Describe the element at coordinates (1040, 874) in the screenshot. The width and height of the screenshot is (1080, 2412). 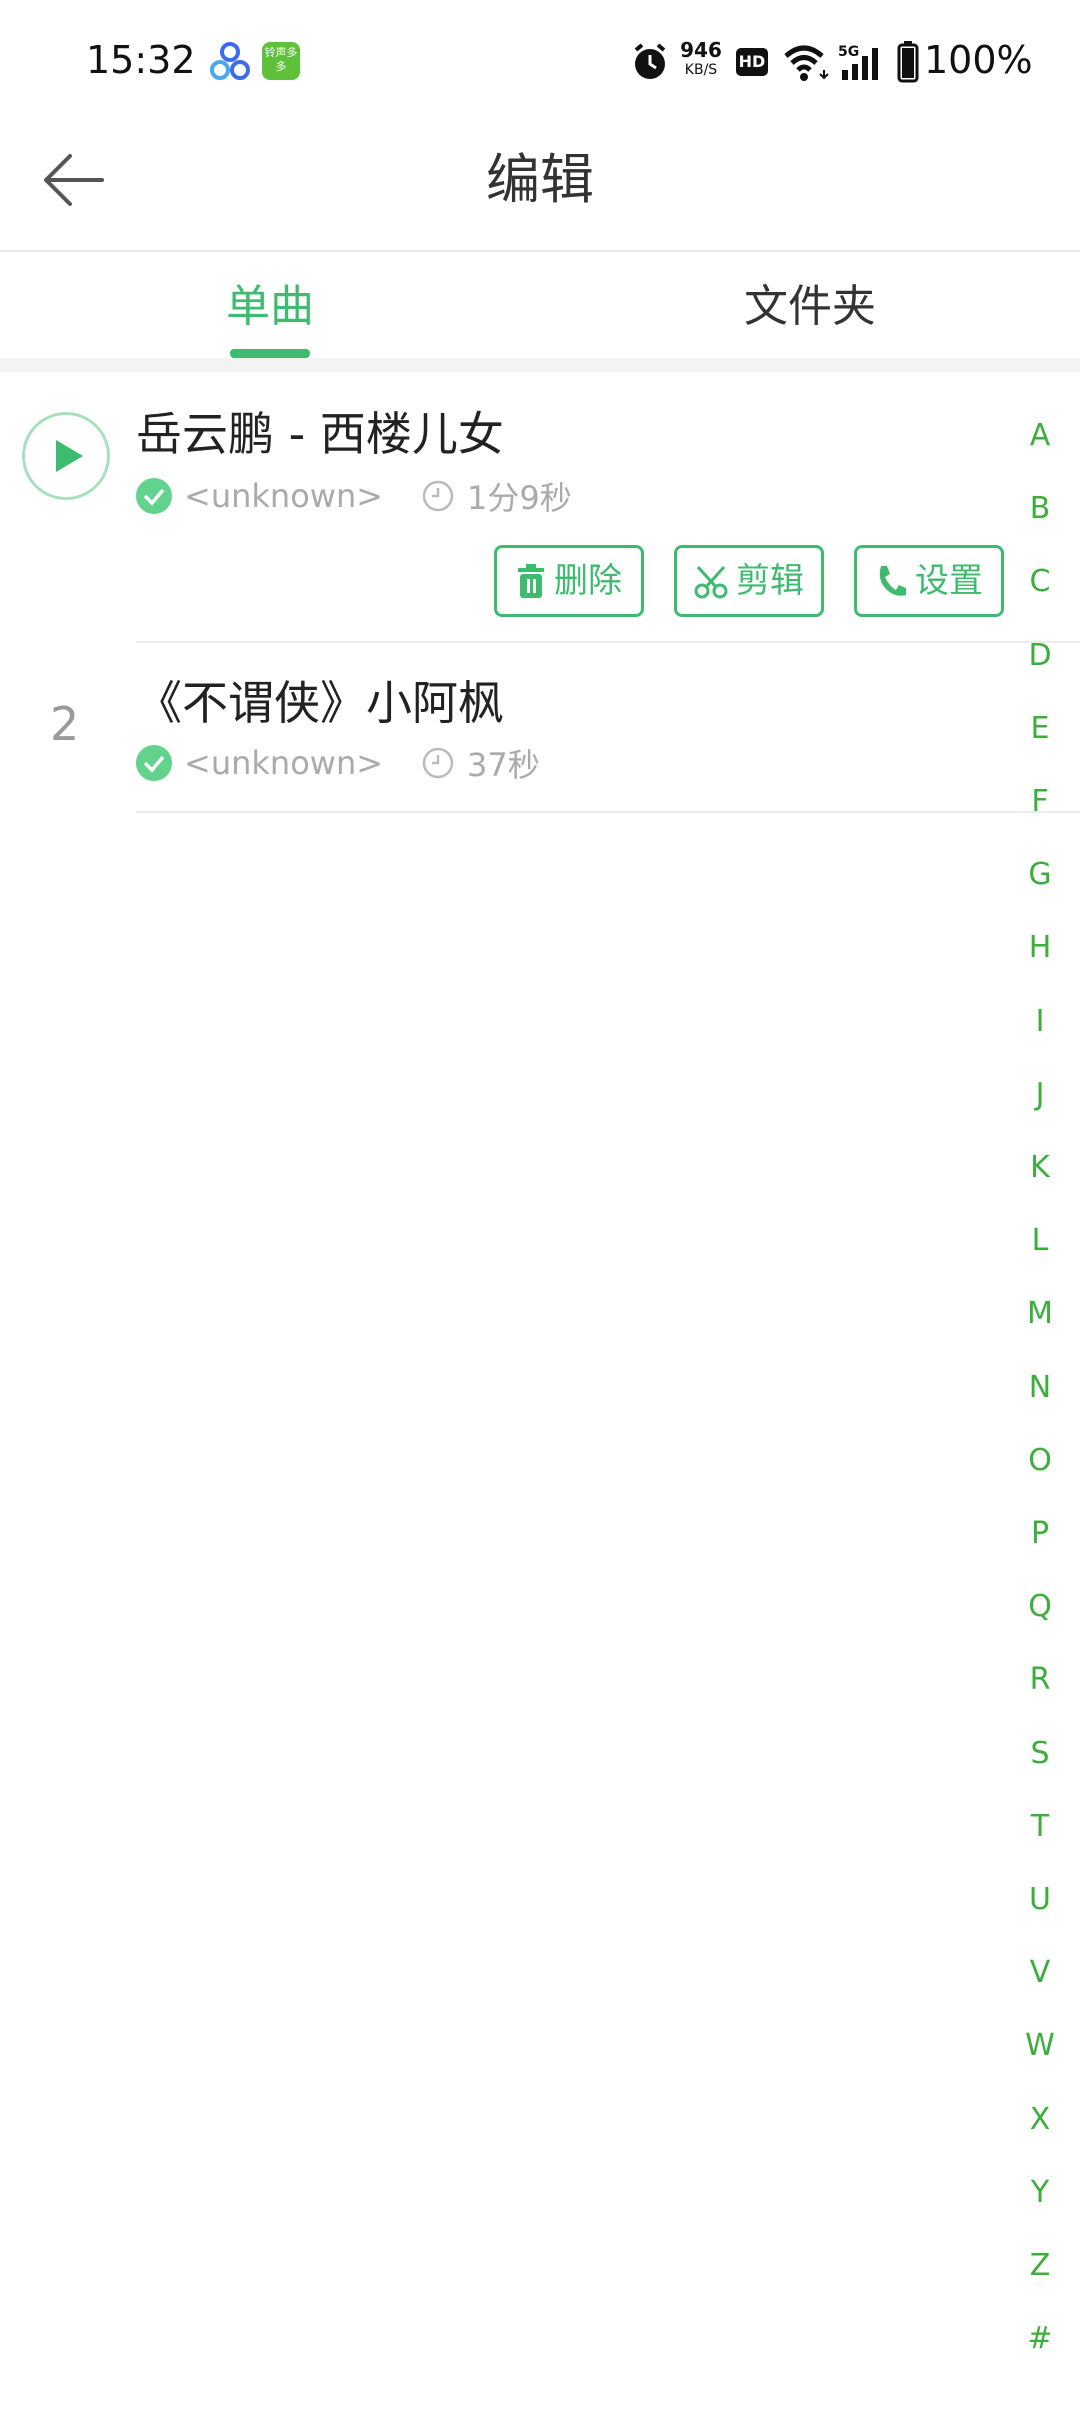
I see `index-letter: G` at that location.